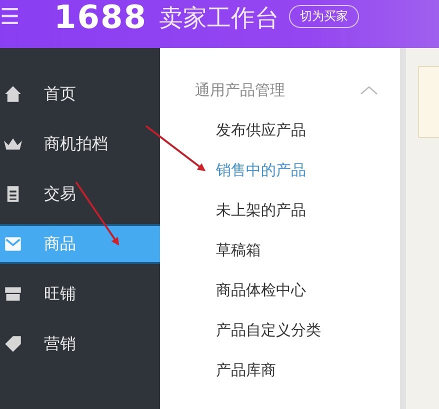 The height and width of the screenshot is (409, 439). Describe the element at coordinates (13, 344) in the screenshot. I see `tag-icon` at that location.